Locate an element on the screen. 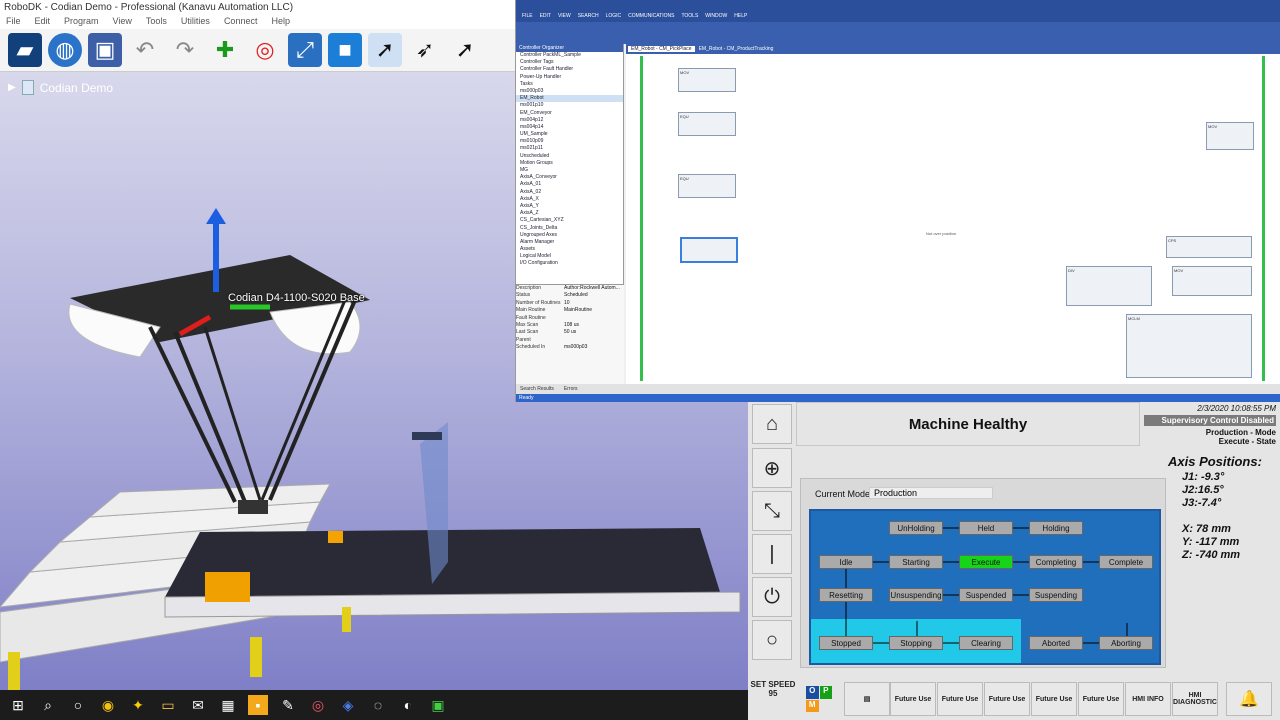 The width and height of the screenshot is (1280, 720). app-icon: ◌ is located at coordinates (378, 705).